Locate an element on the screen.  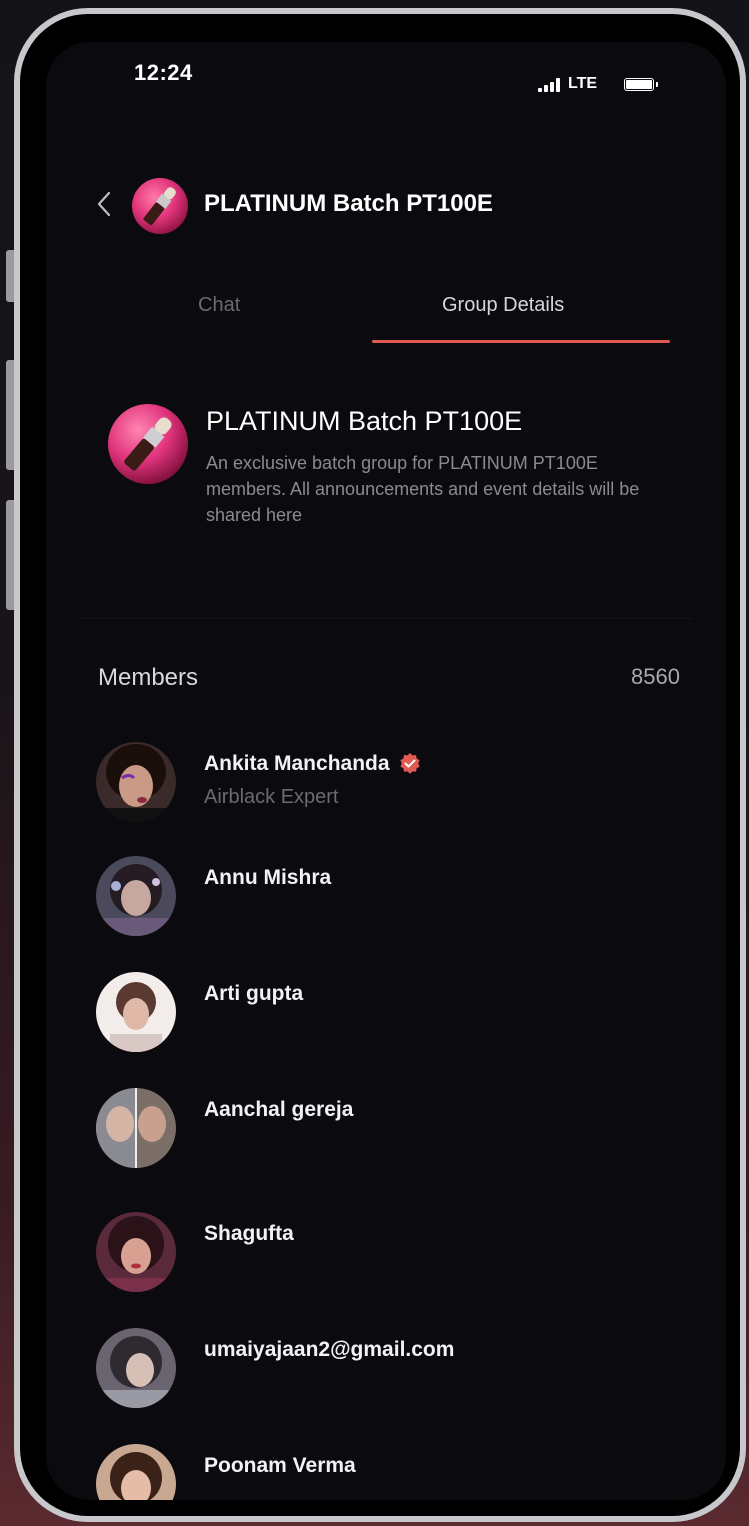
member-name: Aanchal gereja is located at coordinates (279, 1109).